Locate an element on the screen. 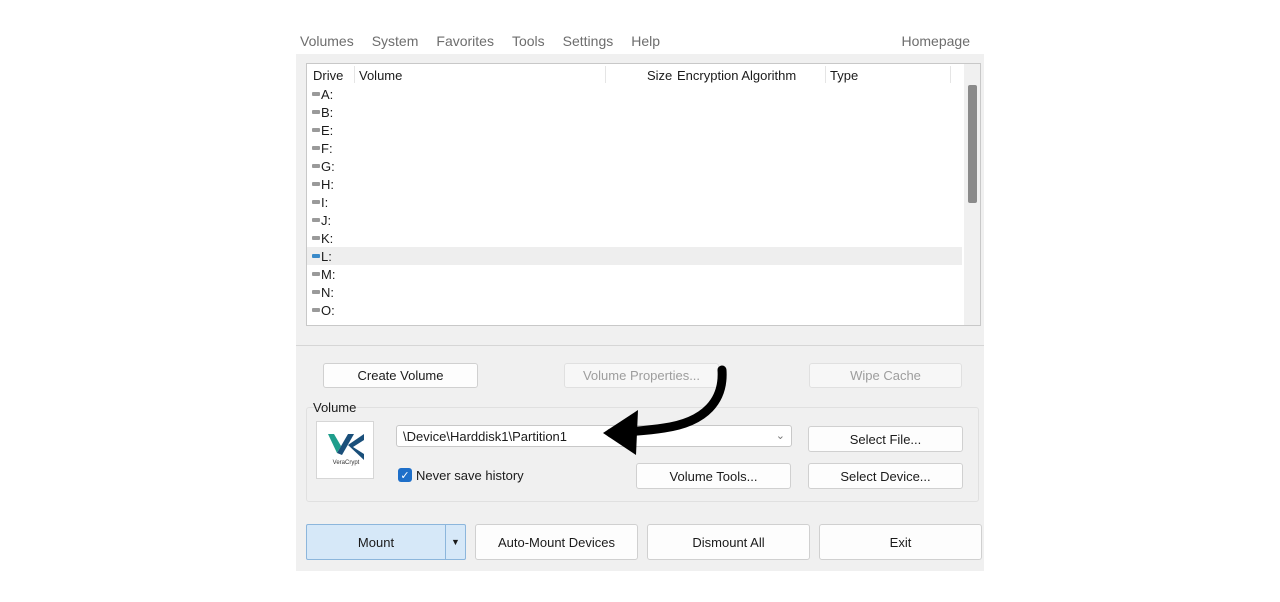  annotation-arrow-icon is located at coordinates (665, 410).